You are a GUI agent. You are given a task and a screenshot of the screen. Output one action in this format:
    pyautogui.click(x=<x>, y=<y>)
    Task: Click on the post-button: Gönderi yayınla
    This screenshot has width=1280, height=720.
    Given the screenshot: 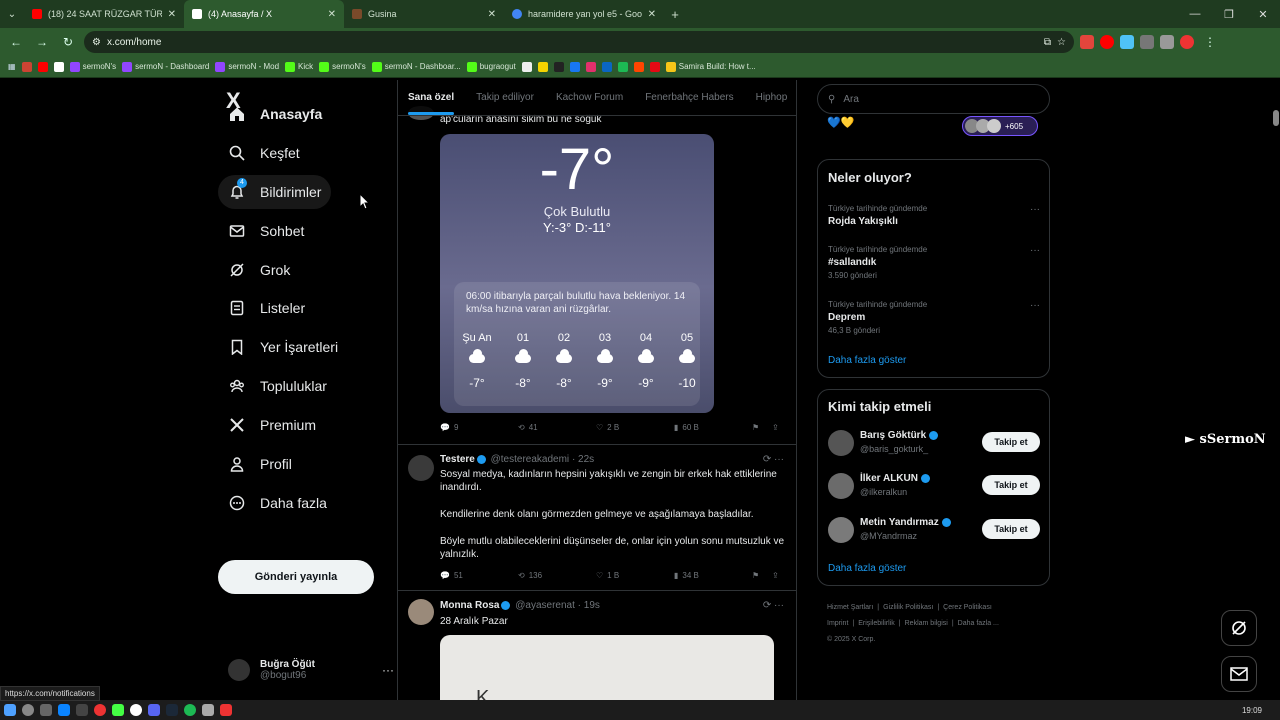 What is the action you would take?
    pyautogui.click(x=296, y=577)
    